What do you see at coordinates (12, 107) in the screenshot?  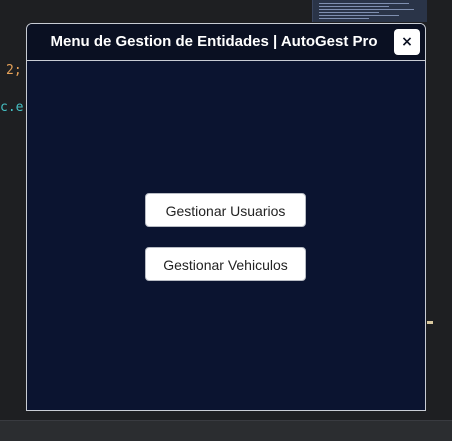 I see `background-code-line: c.e` at bounding box center [12, 107].